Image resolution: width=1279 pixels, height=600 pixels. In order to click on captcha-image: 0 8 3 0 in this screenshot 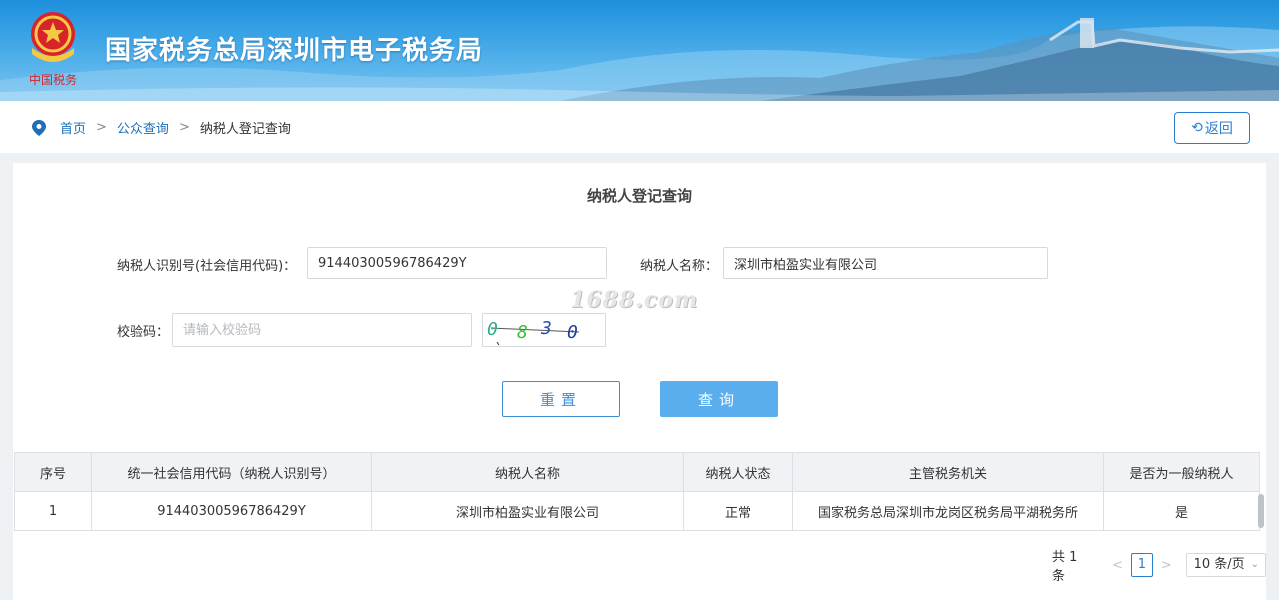, I will do `click(544, 330)`.